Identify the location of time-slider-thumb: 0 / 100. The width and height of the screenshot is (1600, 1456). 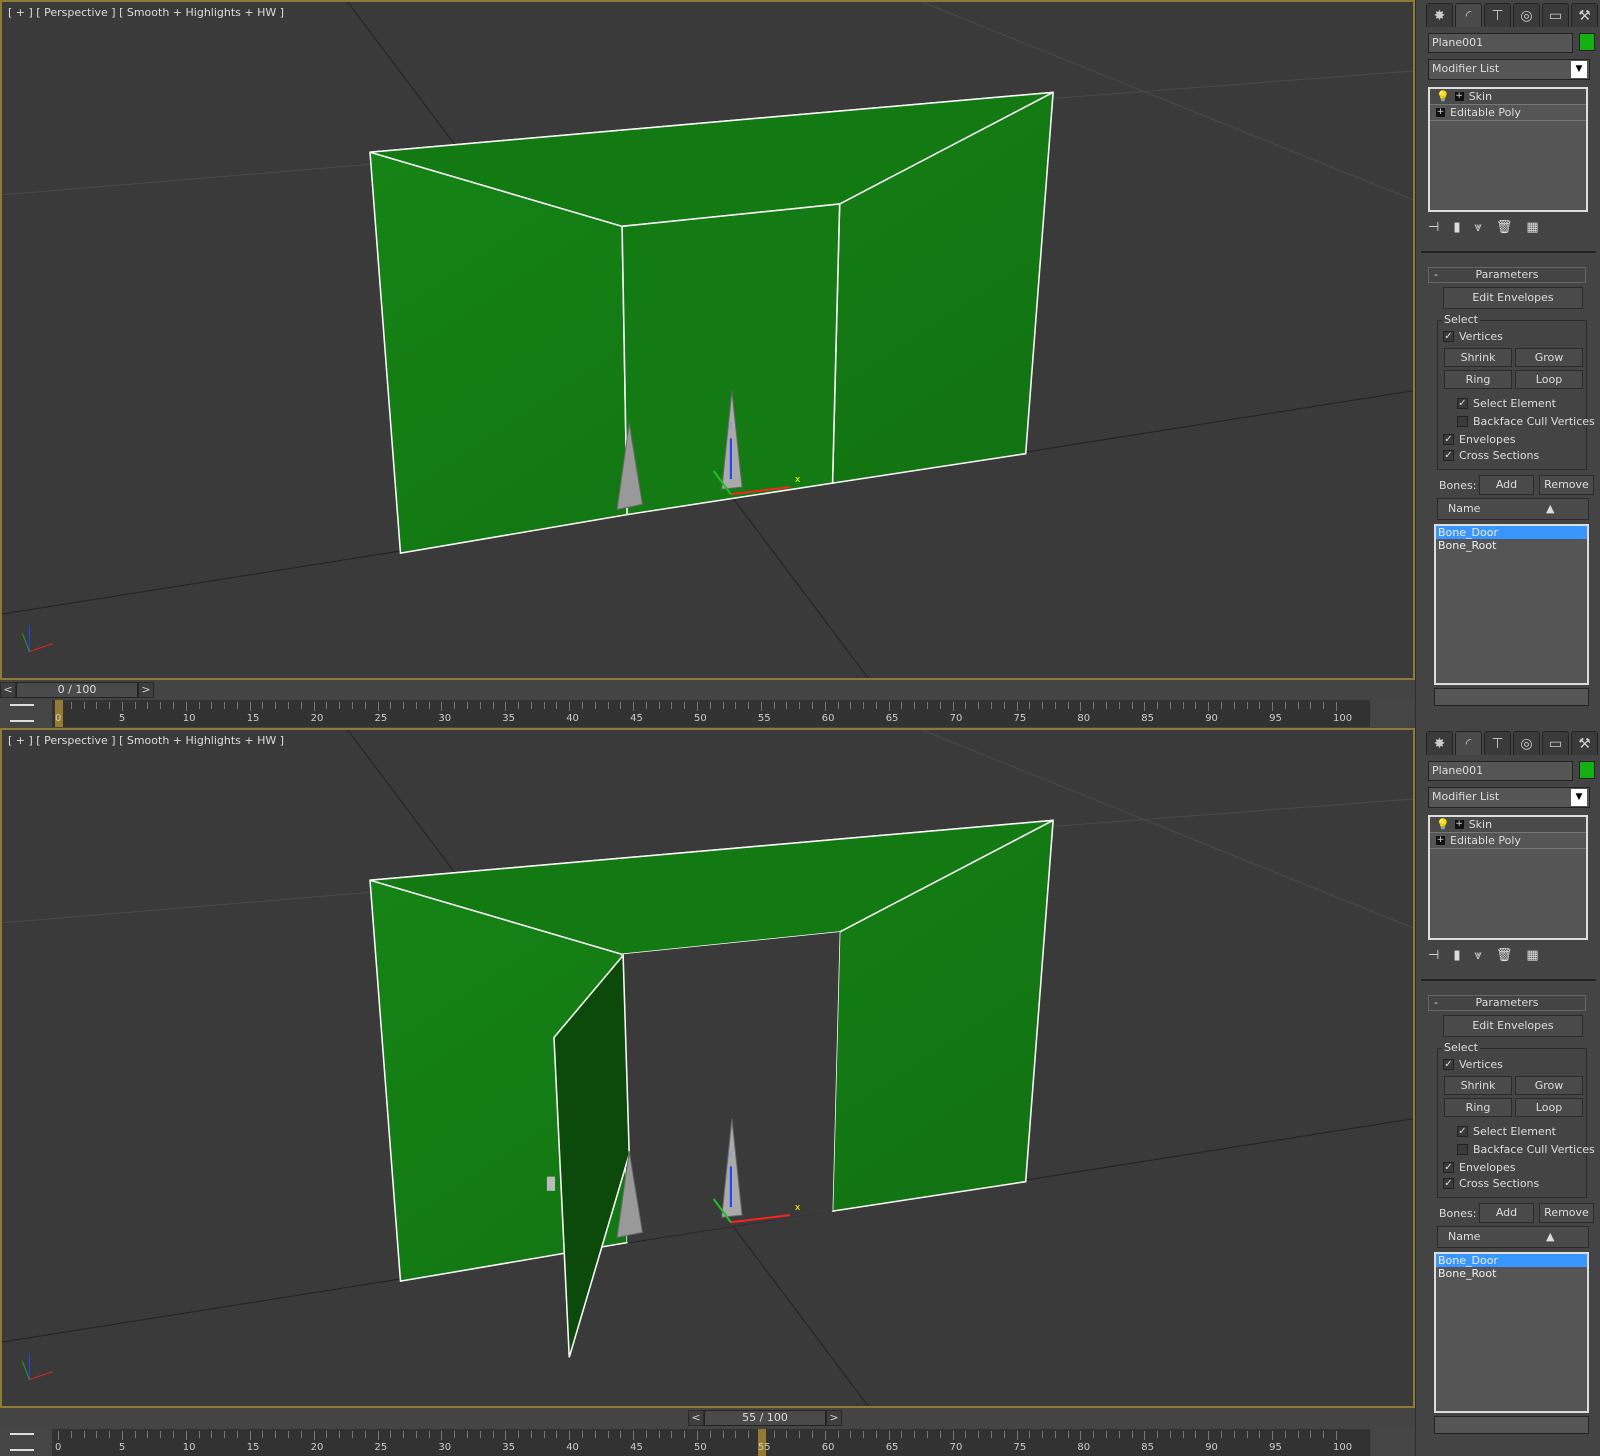
(77, 689).